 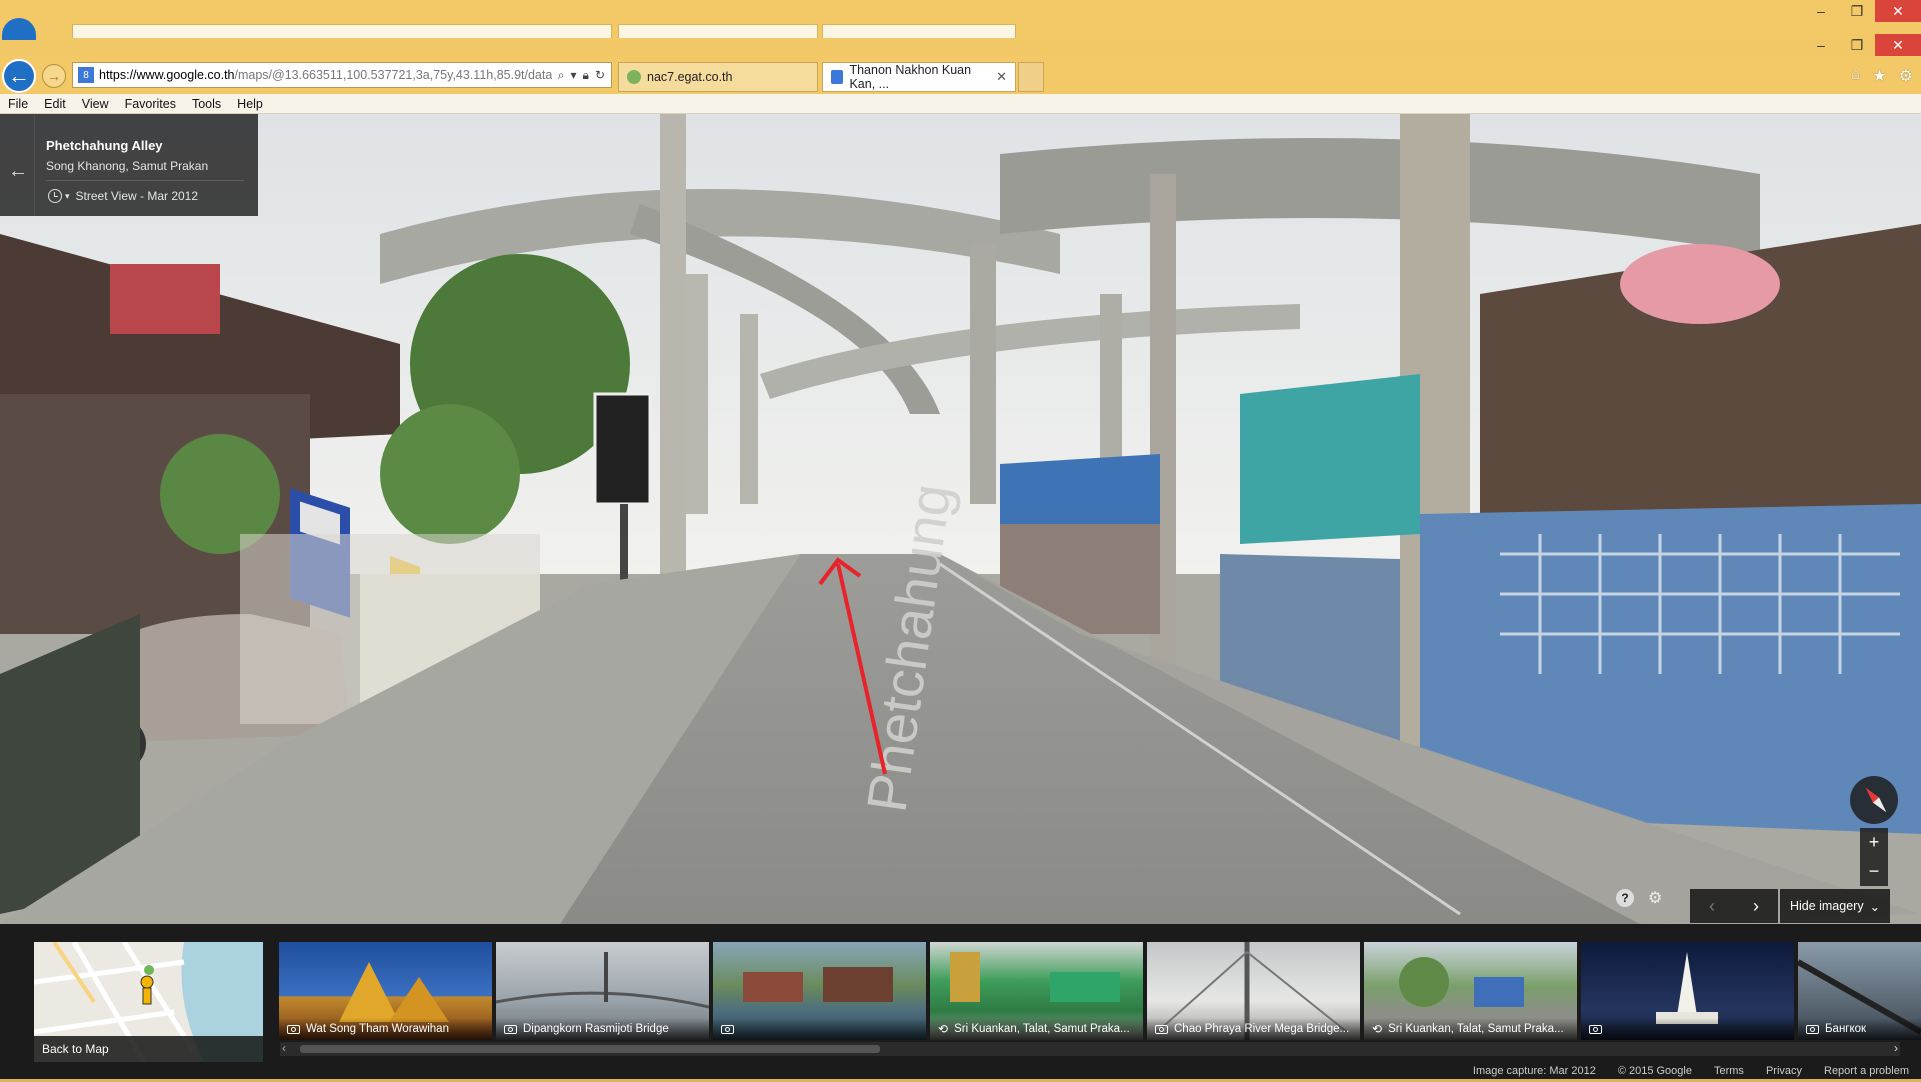 I want to click on star-icon: ★, so click(x=1879, y=76).